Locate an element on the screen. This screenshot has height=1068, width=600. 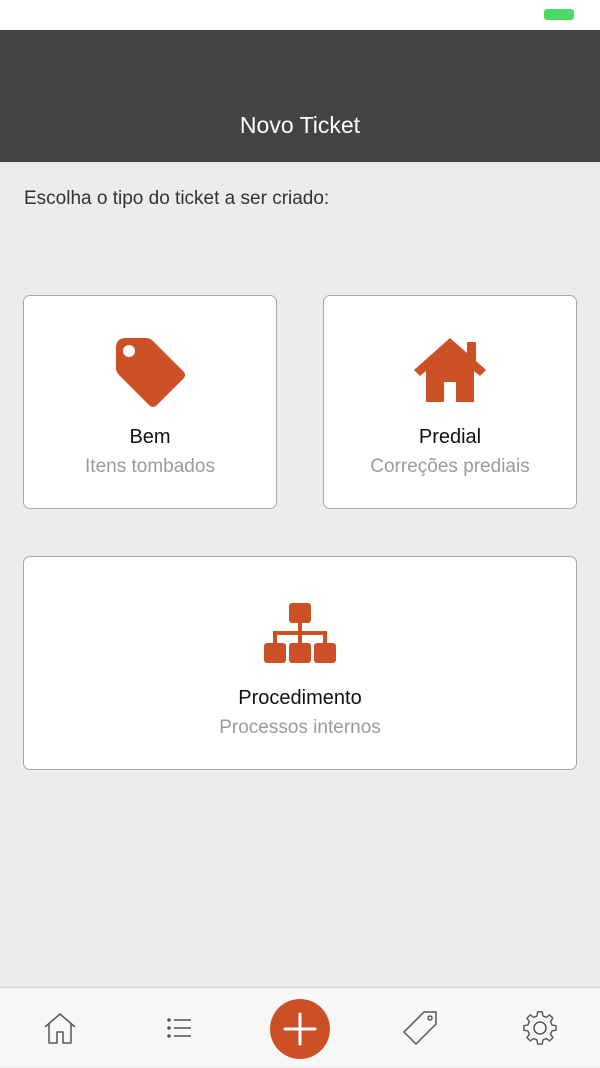
card-title: Procedimento is located at coordinates (300, 698).